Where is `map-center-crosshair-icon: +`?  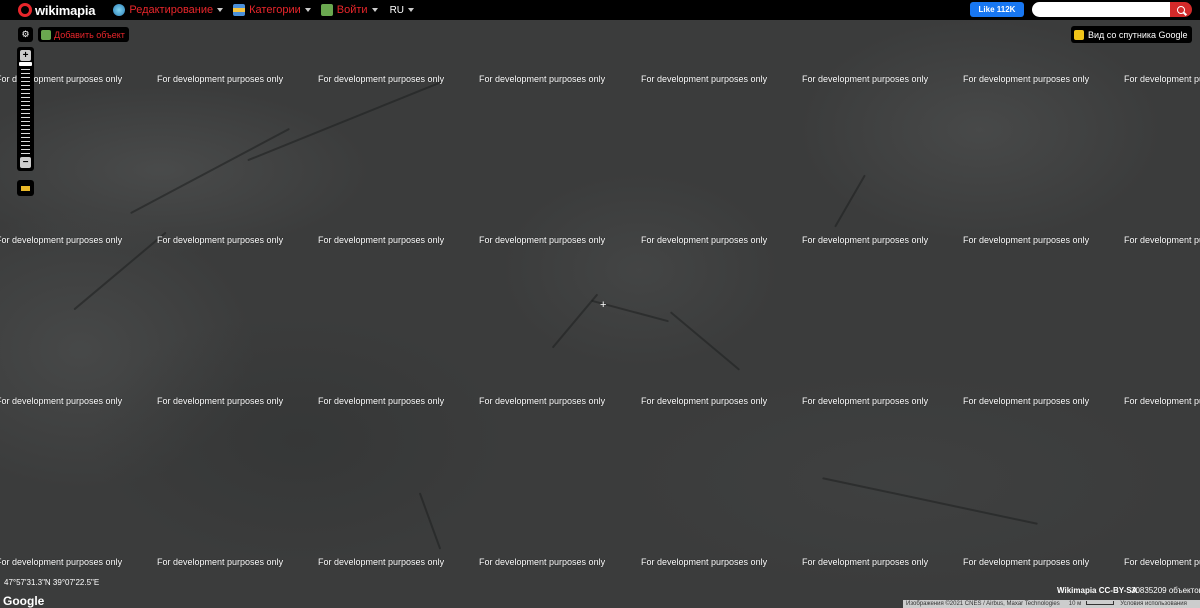
map-center-crosshair-icon: + is located at coordinates (603, 305).